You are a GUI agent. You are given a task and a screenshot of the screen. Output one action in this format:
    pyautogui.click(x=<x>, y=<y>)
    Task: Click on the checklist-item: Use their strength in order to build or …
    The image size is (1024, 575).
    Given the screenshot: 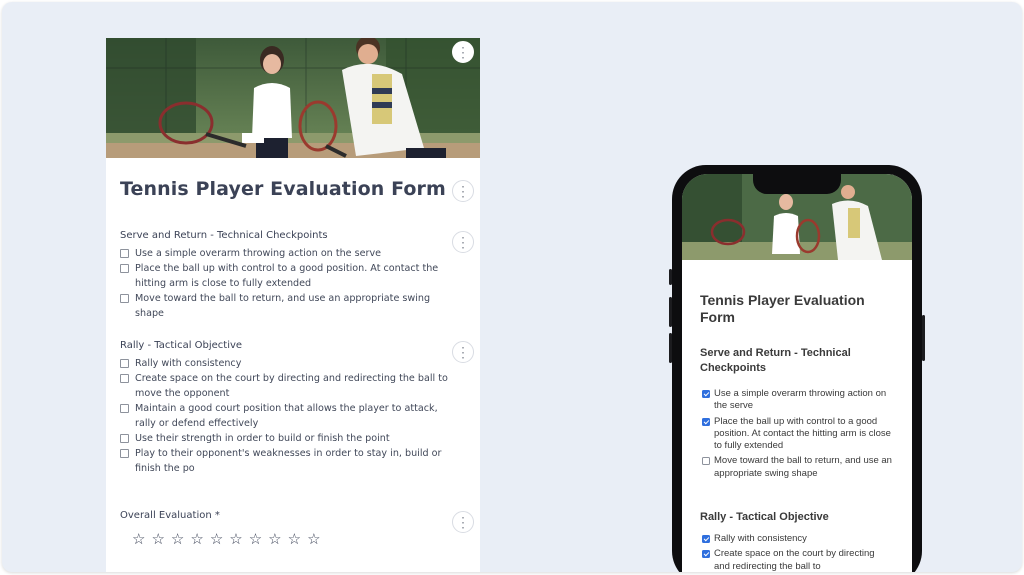 What is the action you would take?
    pyautogui.click(x=285, y=438)
    